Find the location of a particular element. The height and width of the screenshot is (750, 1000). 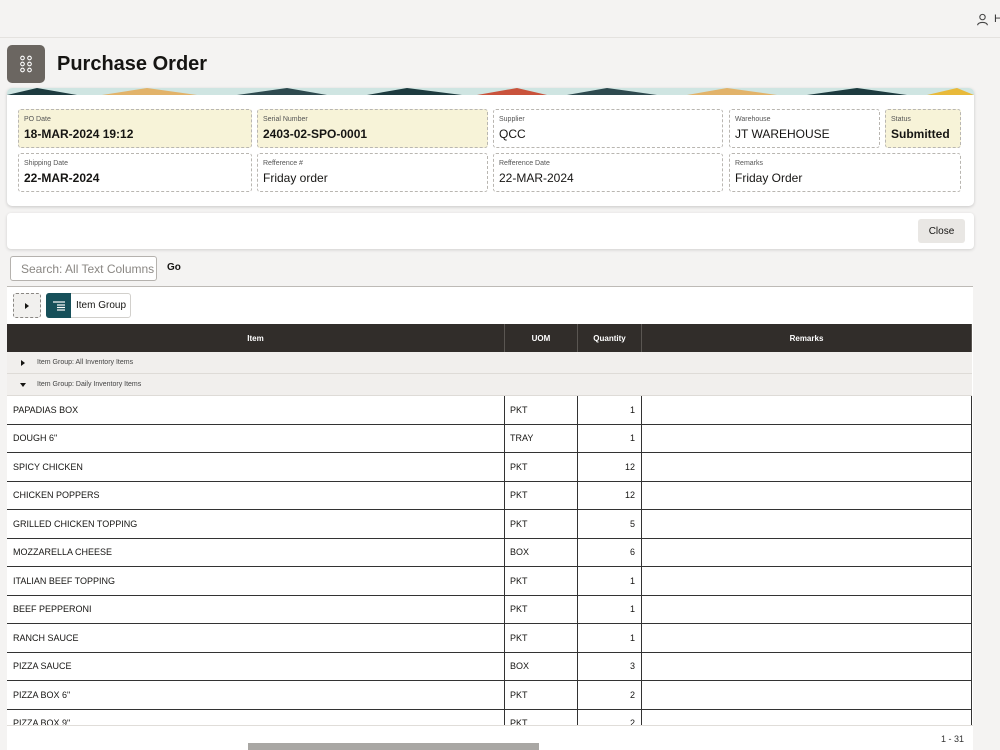

table-row: DOUGH 6" TRAY 1 is located at coordinates (489, 438).